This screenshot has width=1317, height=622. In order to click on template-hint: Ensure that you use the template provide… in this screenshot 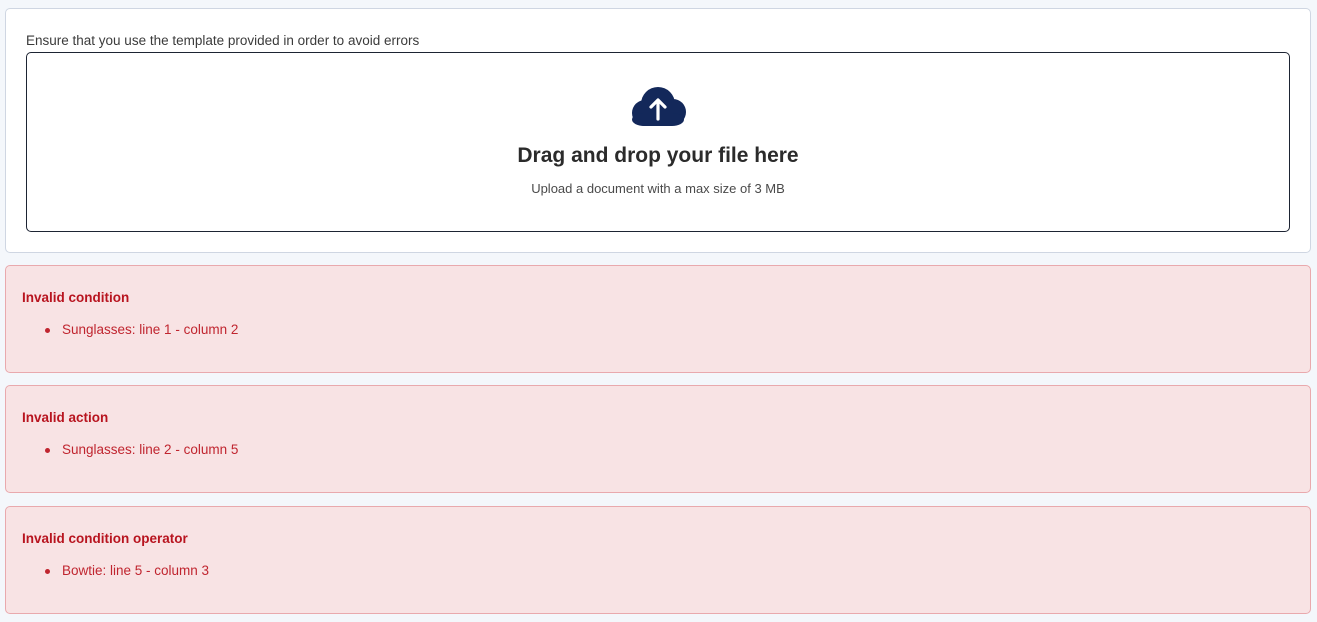, I will do `click(223, 40)`.